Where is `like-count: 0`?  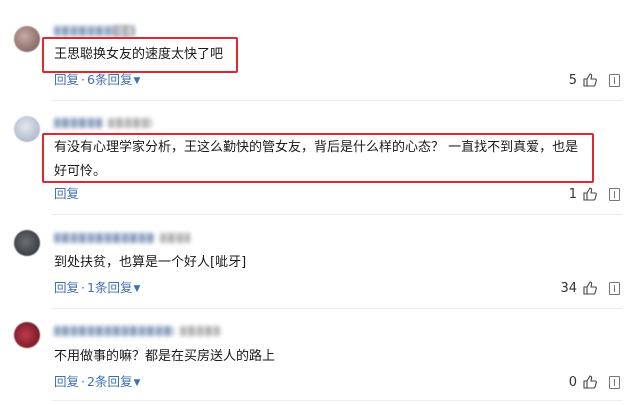
like-count: 0 is located at coordinates (572, 382).